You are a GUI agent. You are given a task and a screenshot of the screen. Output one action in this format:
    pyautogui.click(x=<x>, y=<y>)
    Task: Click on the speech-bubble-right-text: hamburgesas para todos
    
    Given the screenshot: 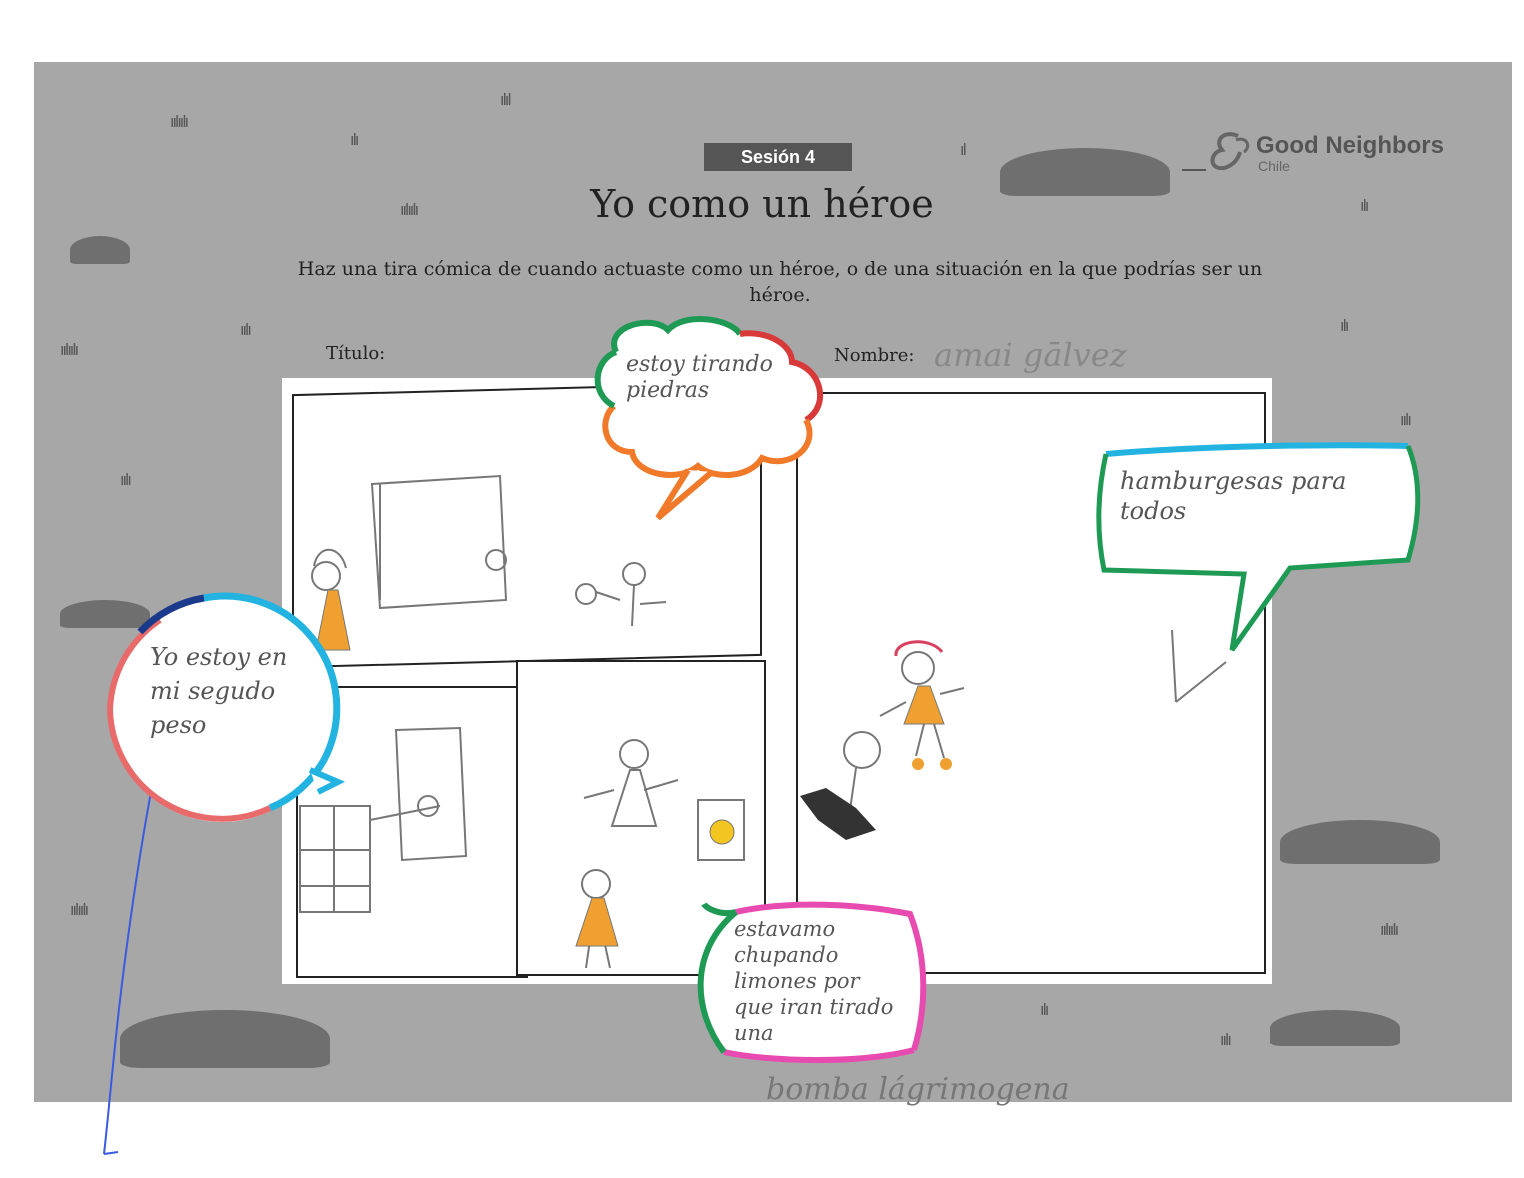 What is the action you would take?
    pyautogui.click(x=1233, y=496)
    